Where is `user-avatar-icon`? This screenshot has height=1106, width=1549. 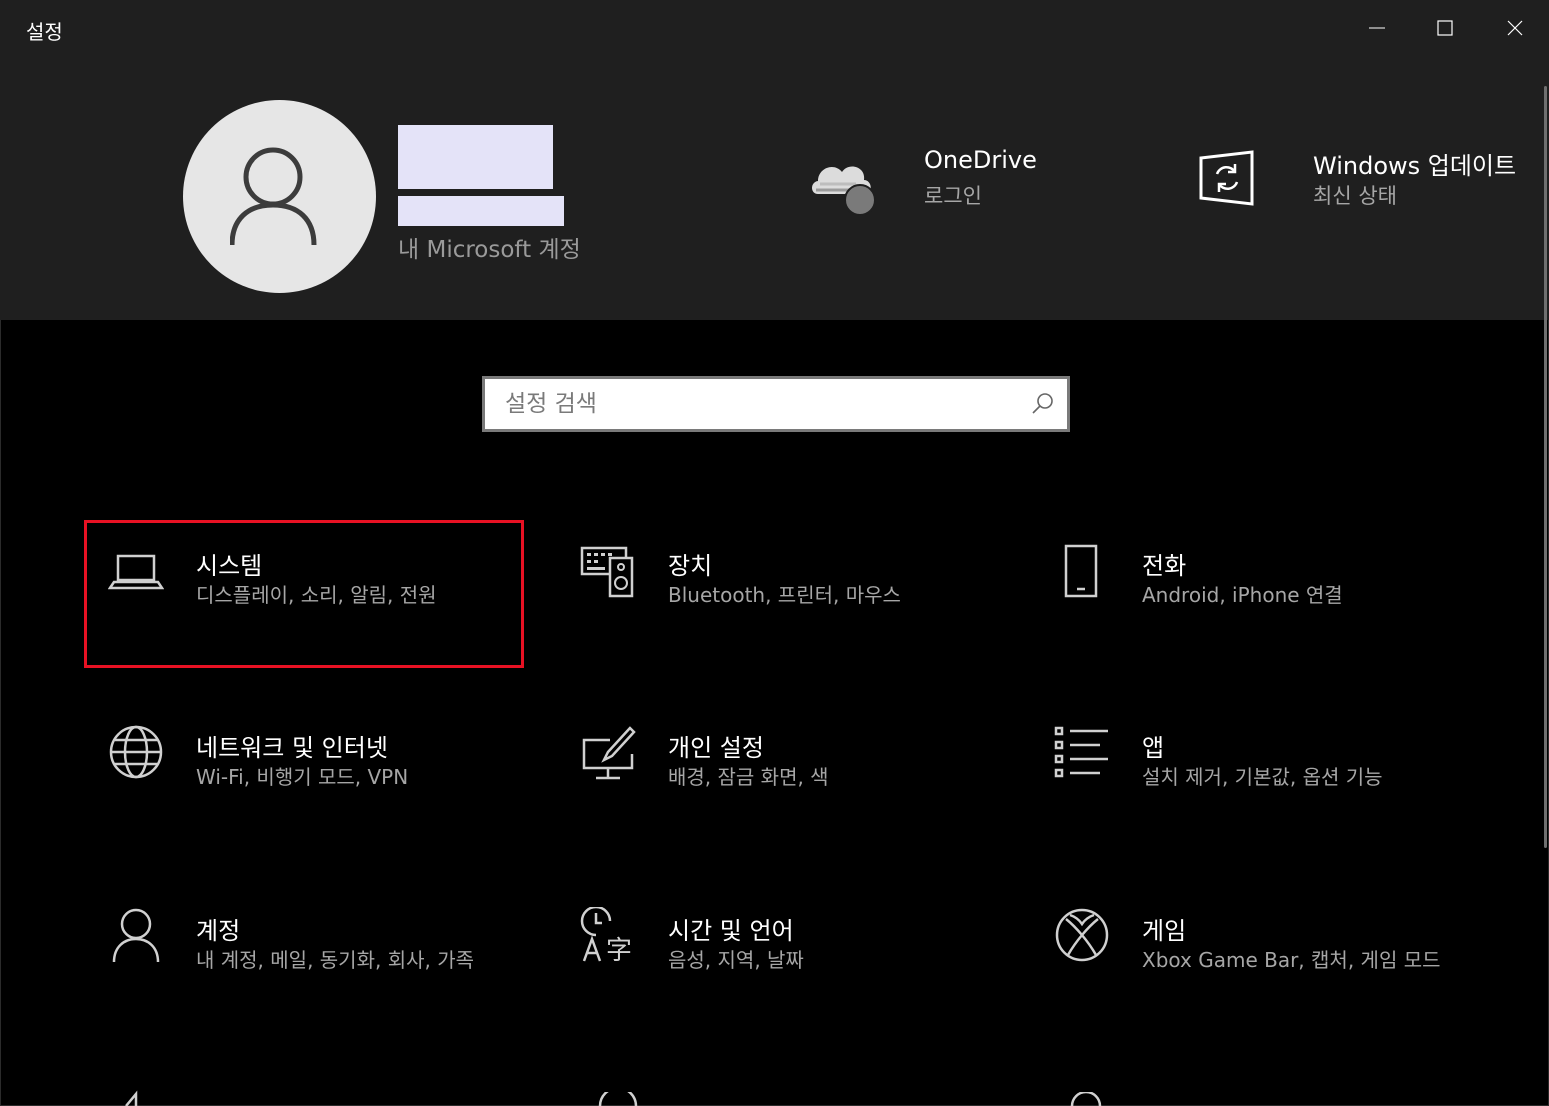
user-avatar-icon is located at coordinates (272, 196).